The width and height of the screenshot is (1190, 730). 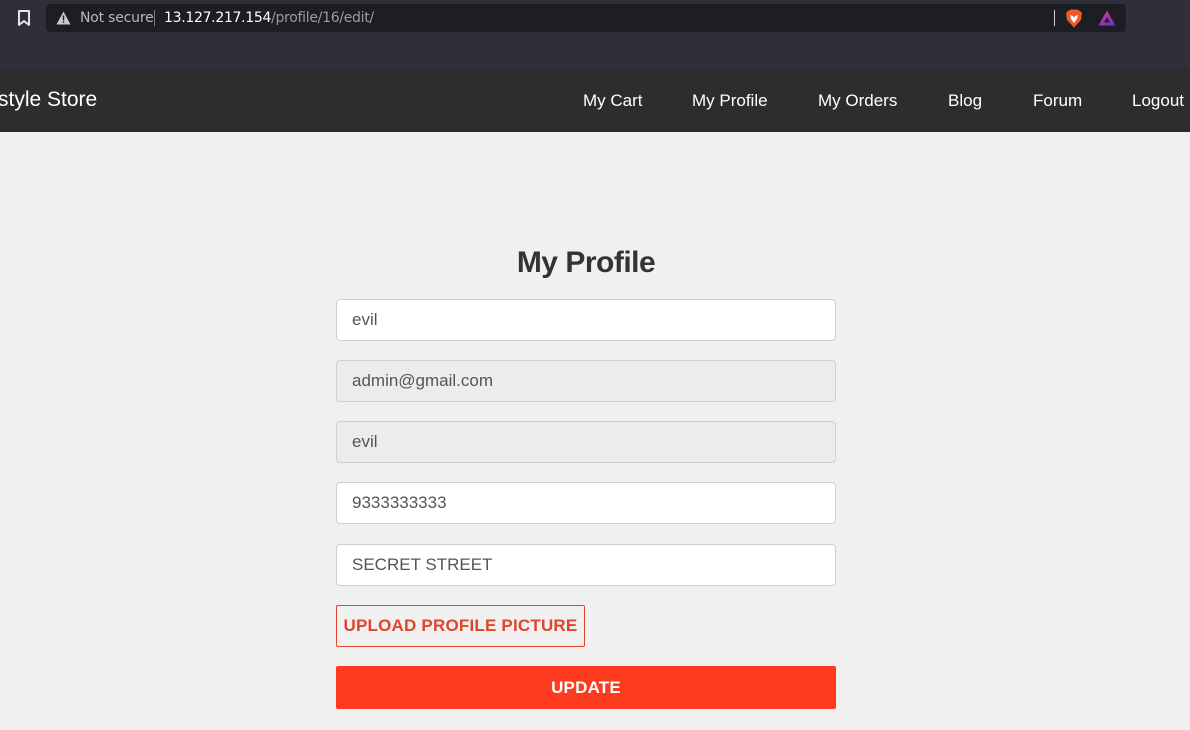 What do you see at coordinates (965, 101) in the screenshot?
I see `nav-blog: Blog` at bounding box center [965, 101].